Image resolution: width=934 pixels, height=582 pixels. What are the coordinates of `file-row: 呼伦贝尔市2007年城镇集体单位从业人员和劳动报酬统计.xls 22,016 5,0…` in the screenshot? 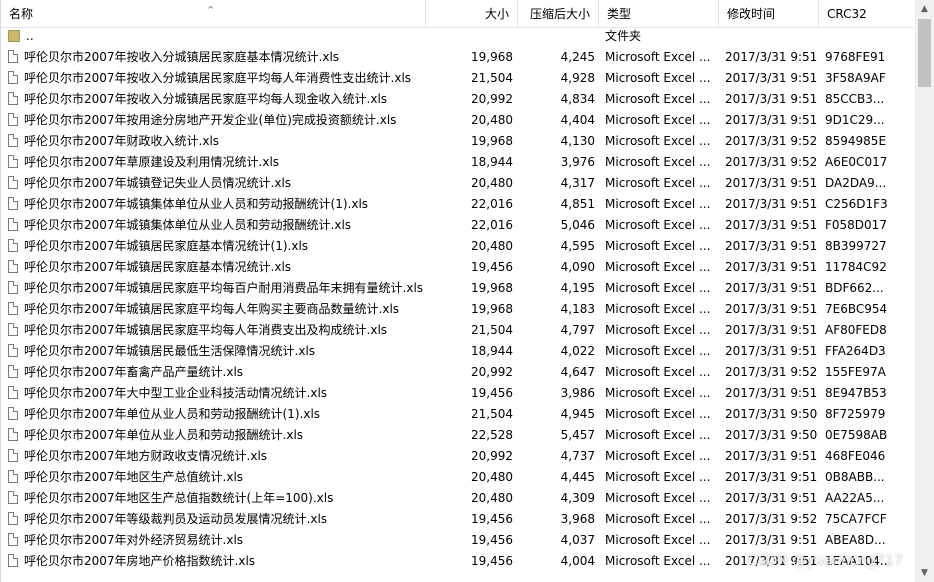 It's located at (458, 225).